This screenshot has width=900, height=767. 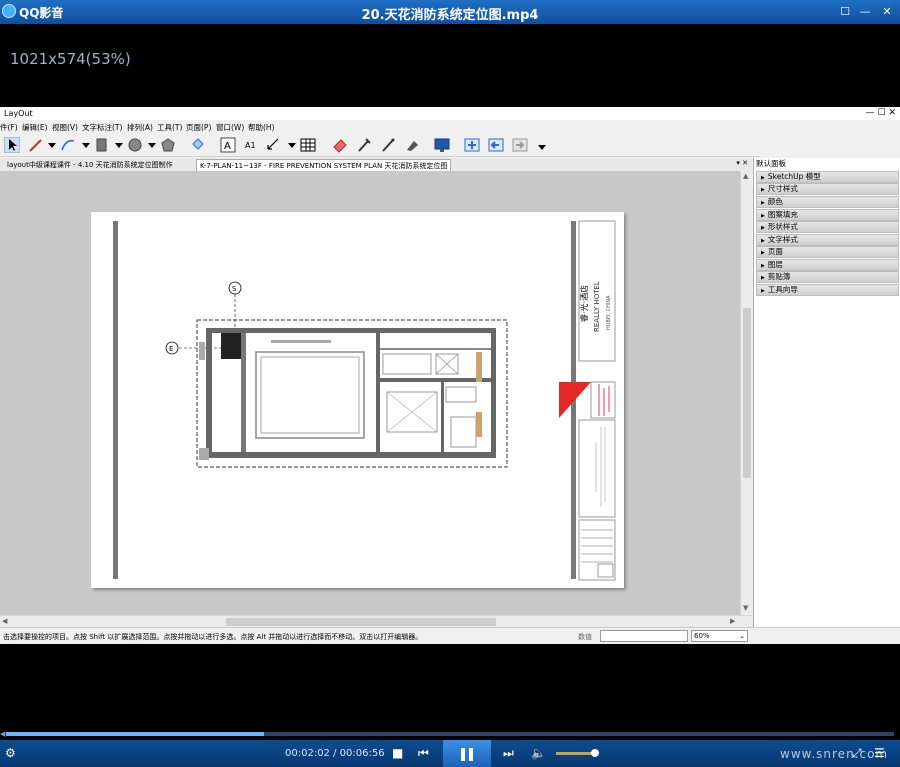 What do you see at coordinates (68, 145) in the screenshot?
I see `arc-tool-icon` at bounding box center [68, 145].